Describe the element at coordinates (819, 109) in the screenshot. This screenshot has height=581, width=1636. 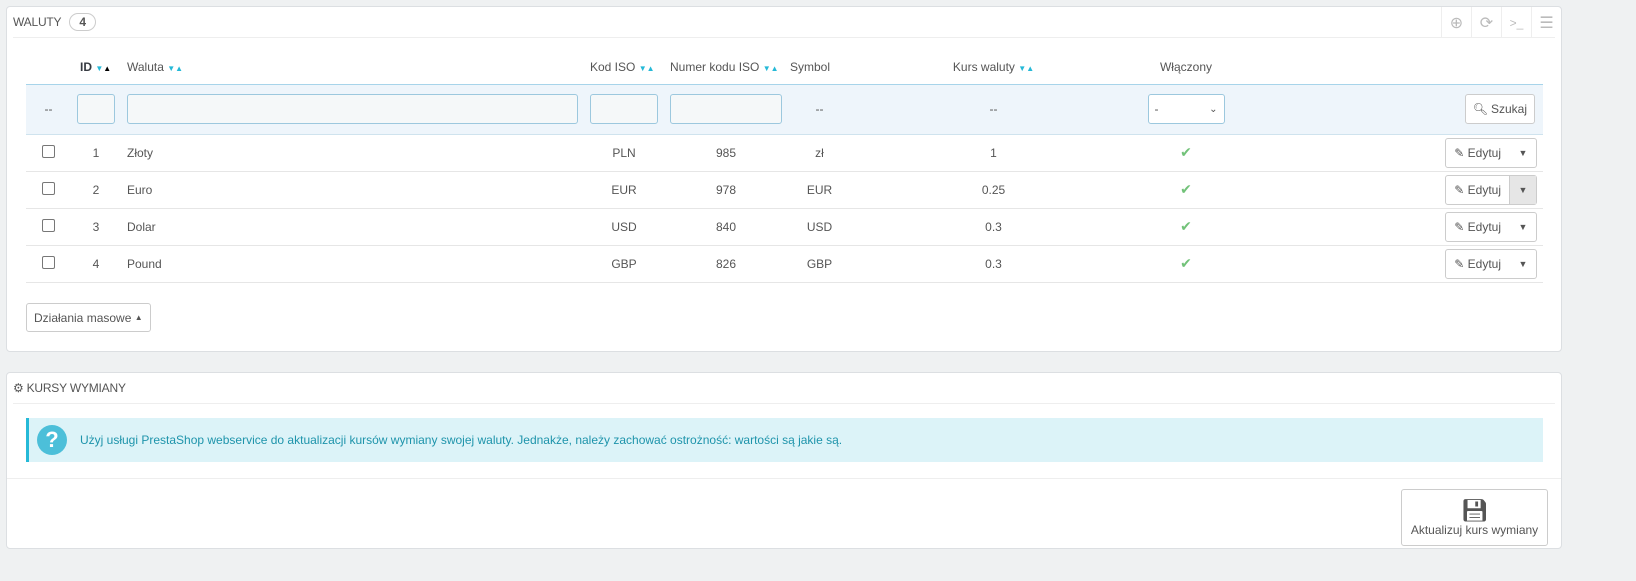
I see `filter-symbol-dash: --` at that location.